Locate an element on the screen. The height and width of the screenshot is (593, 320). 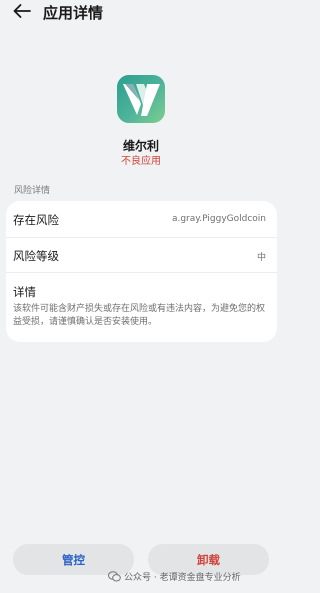
section-label-risk: 风险详情 is located at coordinates (32, 191).